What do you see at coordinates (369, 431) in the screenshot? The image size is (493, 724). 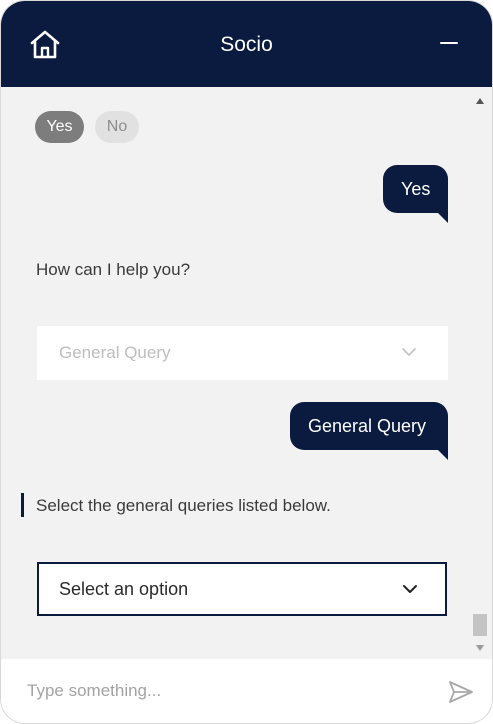 I see `user-message-general-query: General Query` at bounding box center [369, 431].